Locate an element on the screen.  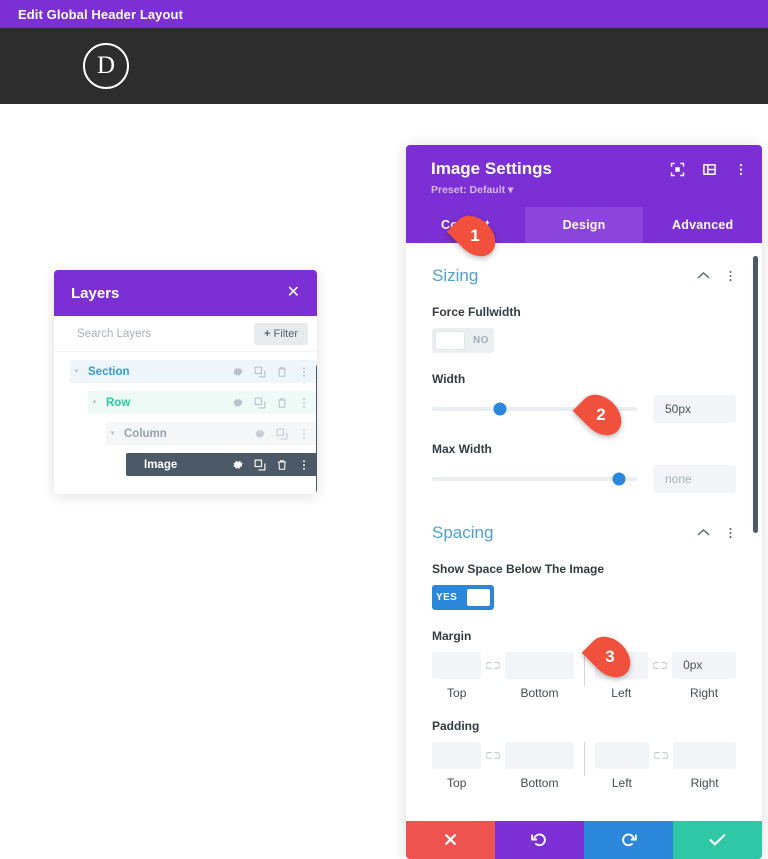
layer-row-column: ▾ Column is located at coordinates (211, 433).